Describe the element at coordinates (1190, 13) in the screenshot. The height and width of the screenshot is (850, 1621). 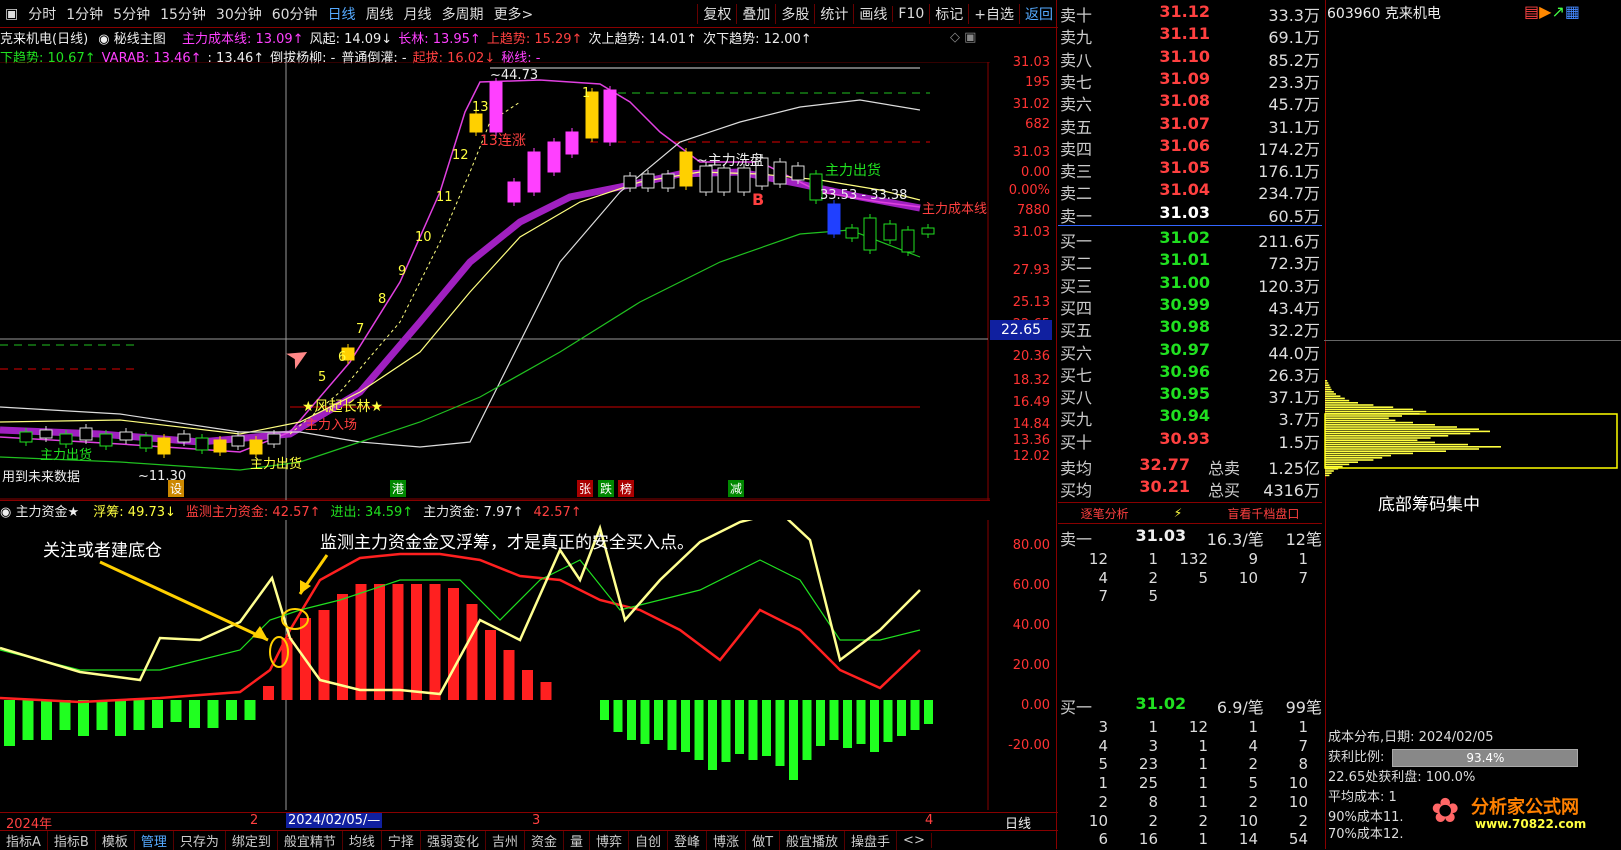
I see `ask-row: 卖十 31.12 33.3万` at that location.